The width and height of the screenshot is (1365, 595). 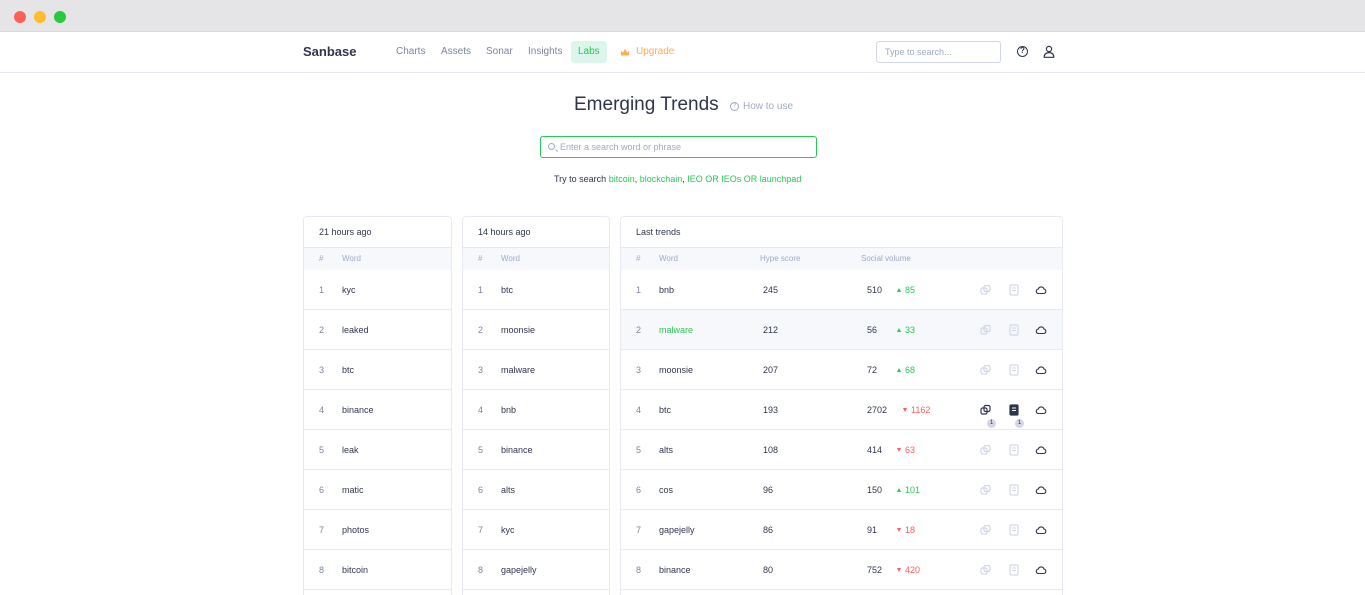 I want to click on connected-trends-icon: 1, so click(x=988, y=416).